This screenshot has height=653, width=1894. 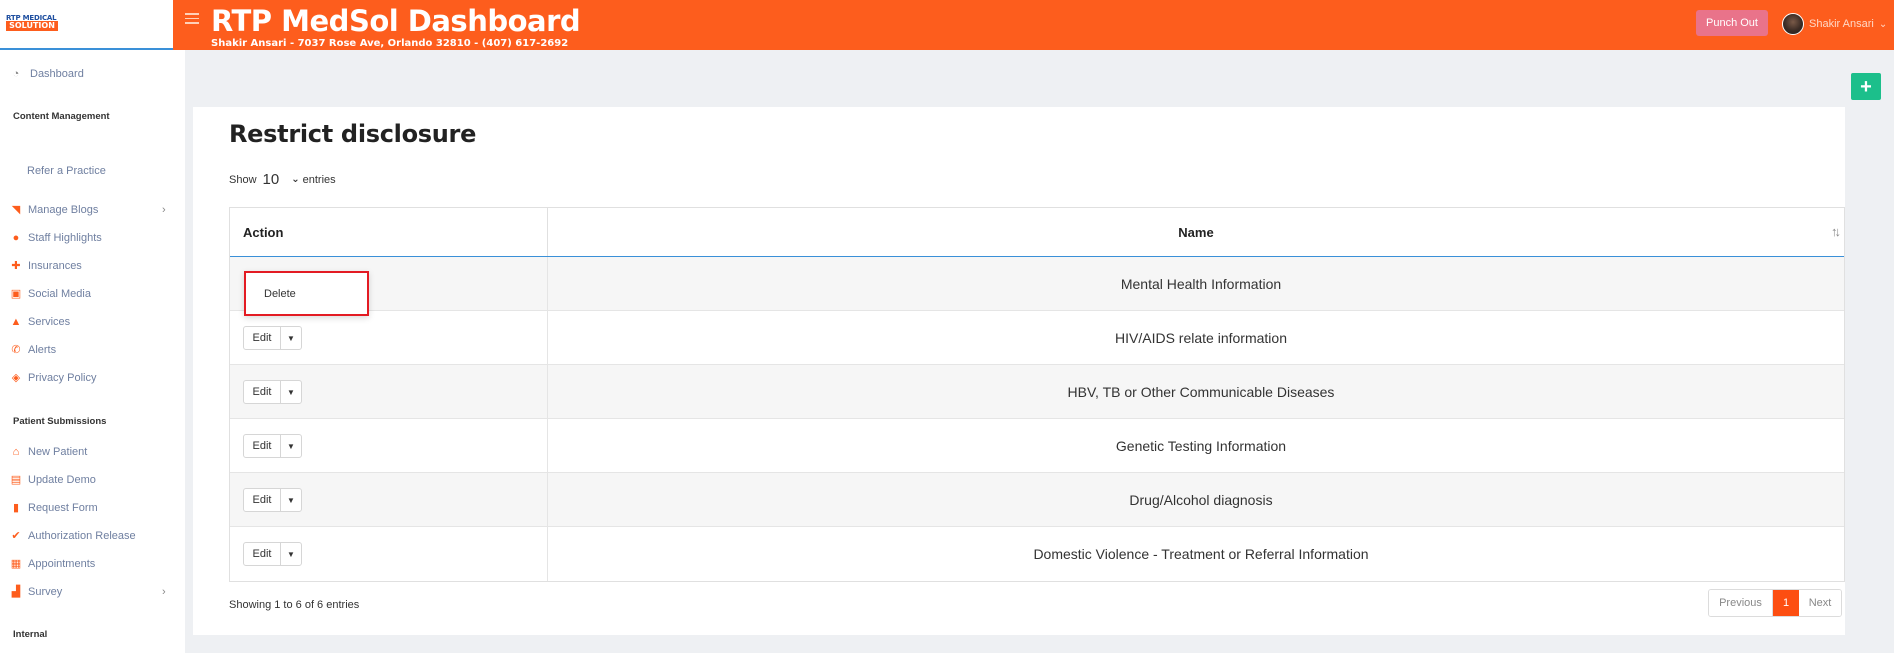 What do you see at coordinates (1836, 231) in the screenshot?
I see `sort-icon: ↑↓` at bounding box center [1836, 231].